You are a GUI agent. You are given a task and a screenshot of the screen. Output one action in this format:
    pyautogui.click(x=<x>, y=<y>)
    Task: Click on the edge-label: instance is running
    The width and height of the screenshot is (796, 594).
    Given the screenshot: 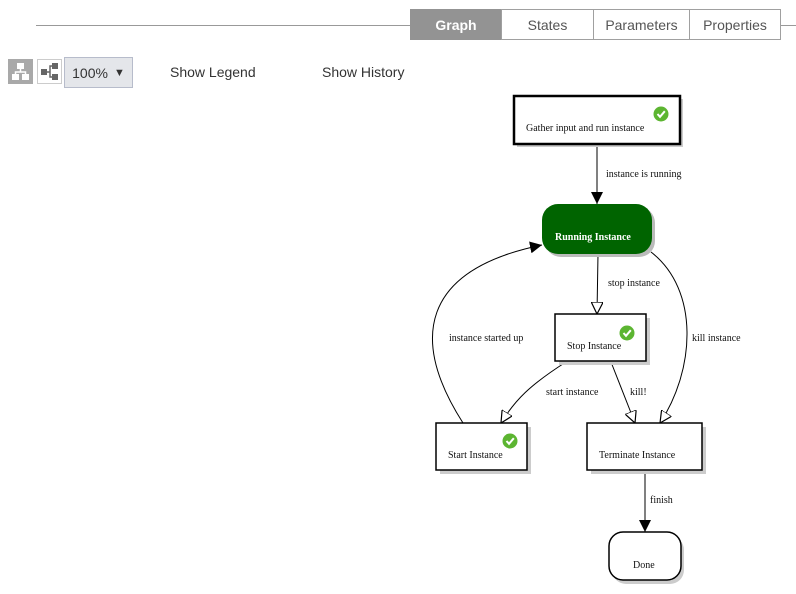 What is the action you would take?
    pyautogui.click(x=644, y=174)
    